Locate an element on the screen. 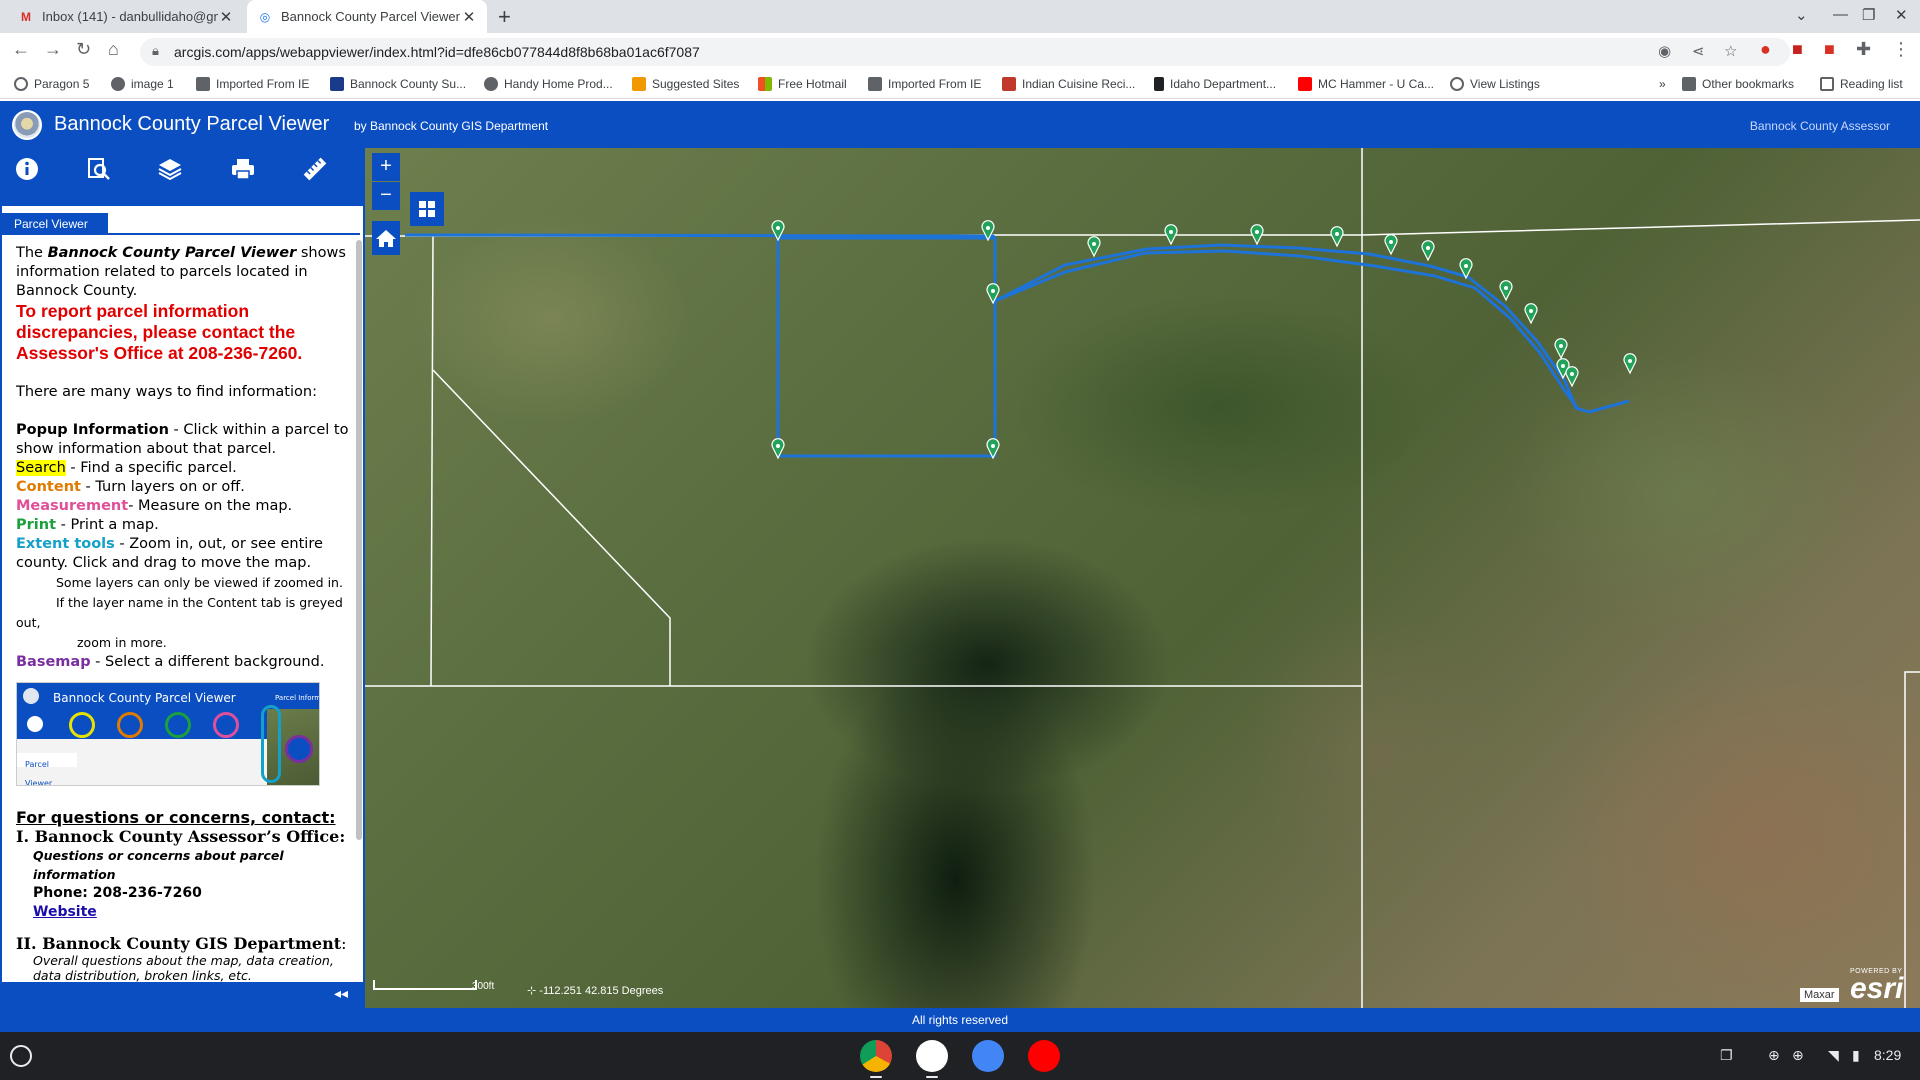  star-icon: ☆ is located at coordinates (1730, 51).